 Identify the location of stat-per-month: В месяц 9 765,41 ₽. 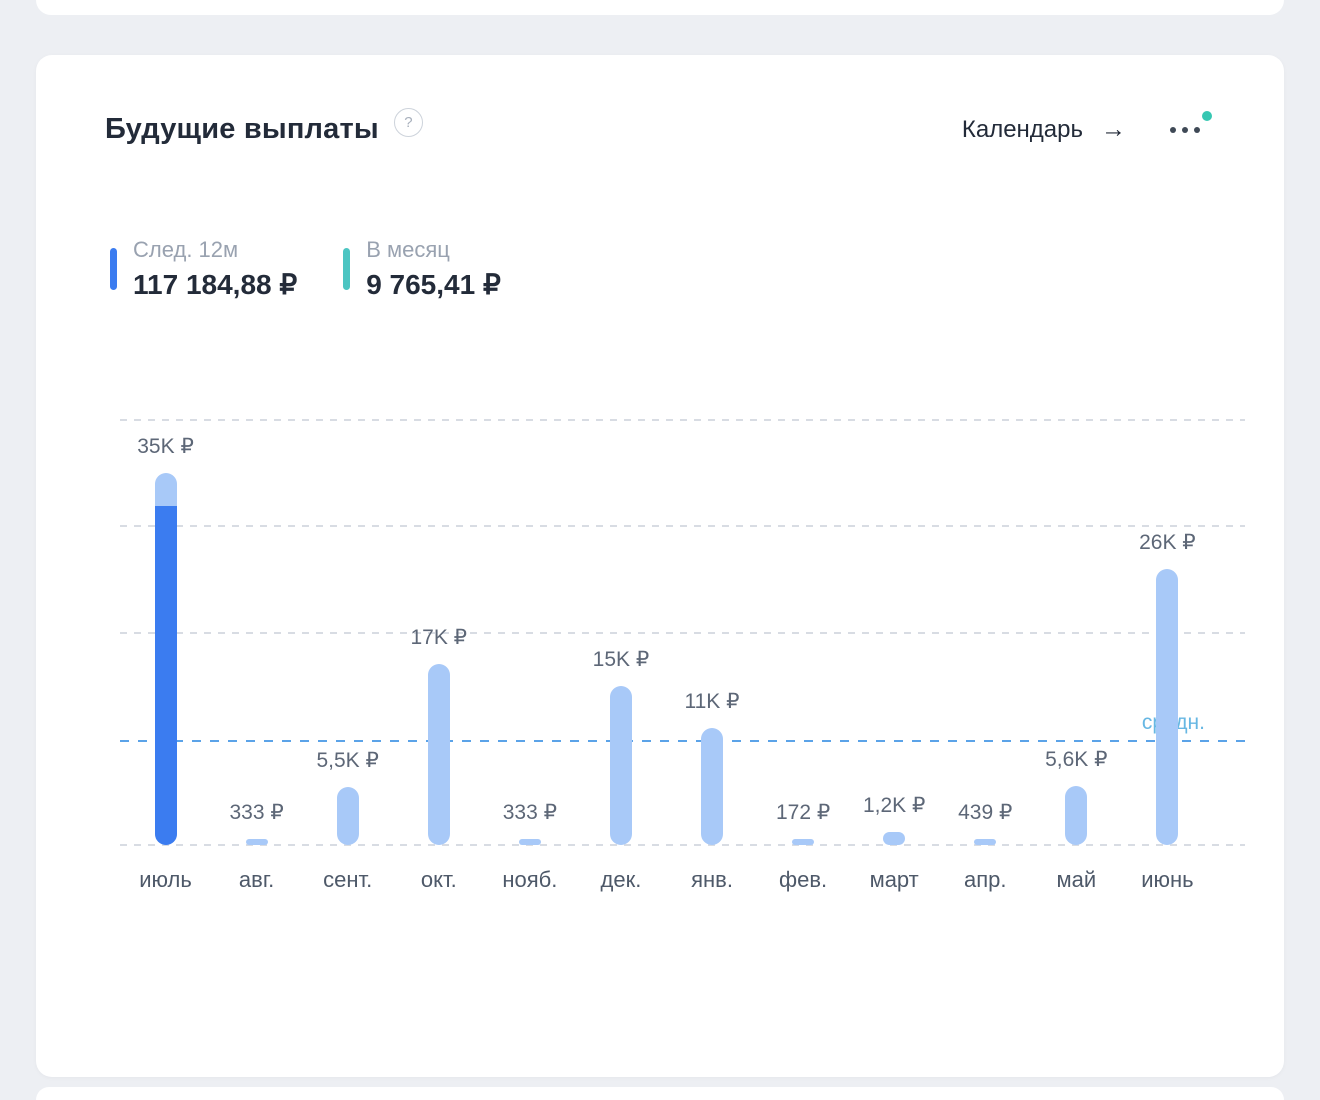
(422, 269).